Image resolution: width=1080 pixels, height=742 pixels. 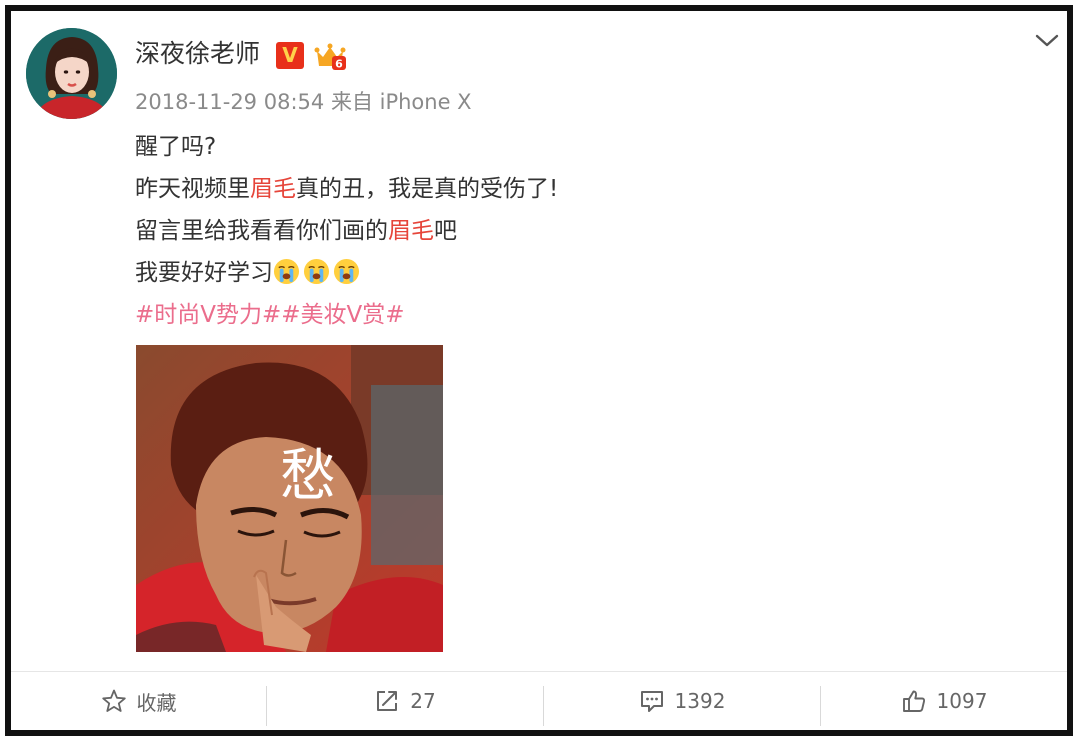 What do you see at coordinates (405, 701) in the screenshot?
I see `repost-button: 27` at bounding box center [405, 701].